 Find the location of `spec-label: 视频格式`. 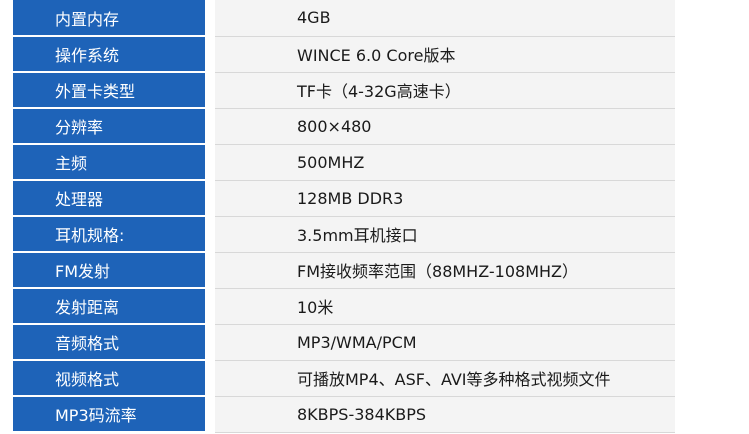

spec-label: 视频格式 is located at coordinates (109, 378).